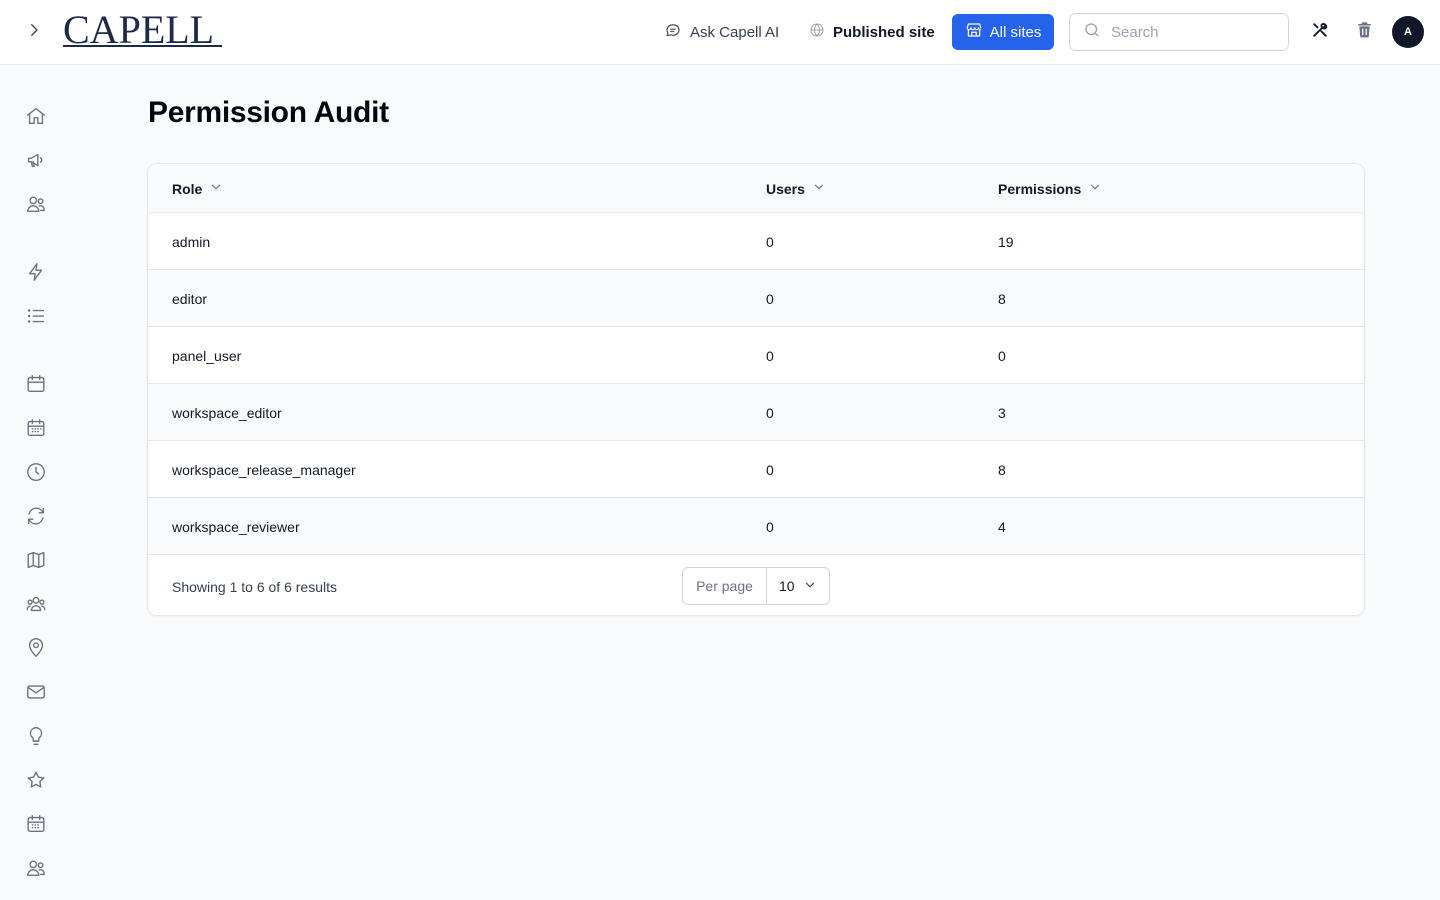  I want to click on clock-icon, so click(36, 472).